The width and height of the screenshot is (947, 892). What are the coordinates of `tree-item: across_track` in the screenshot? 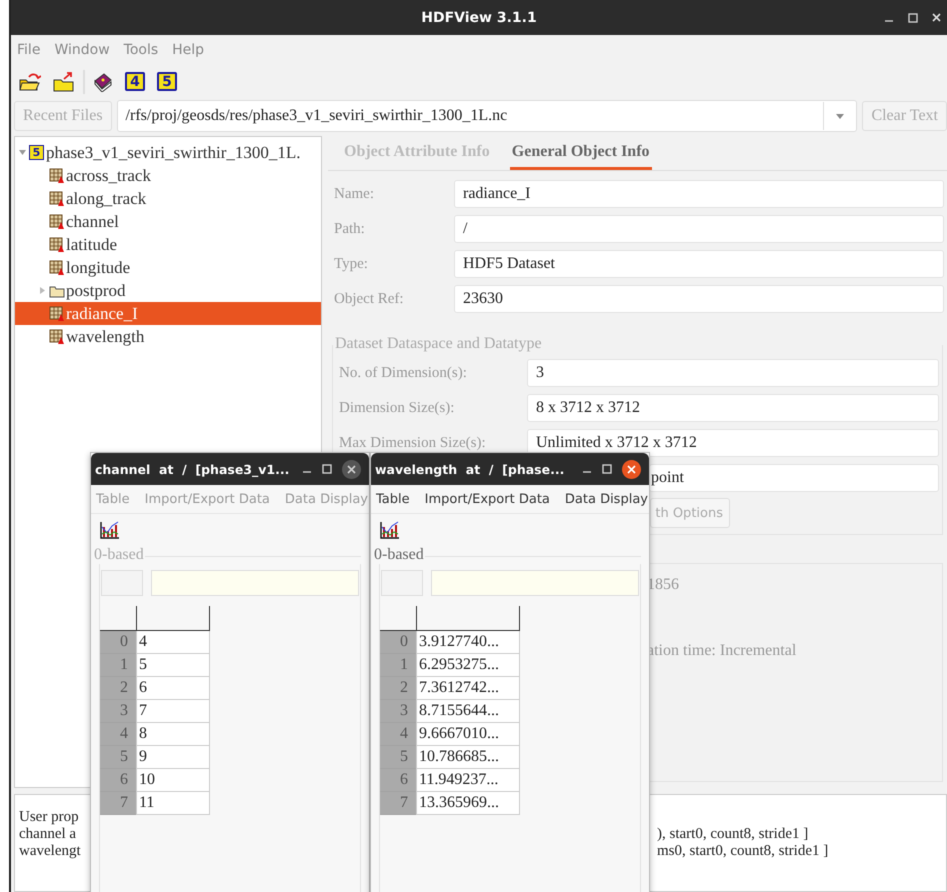 It's located at (108, 176).